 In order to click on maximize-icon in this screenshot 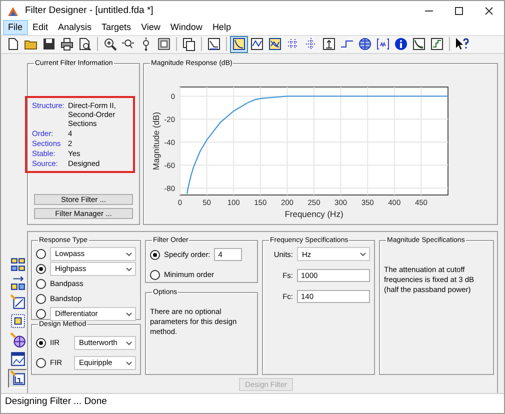, I will do `click(459, 11)`.